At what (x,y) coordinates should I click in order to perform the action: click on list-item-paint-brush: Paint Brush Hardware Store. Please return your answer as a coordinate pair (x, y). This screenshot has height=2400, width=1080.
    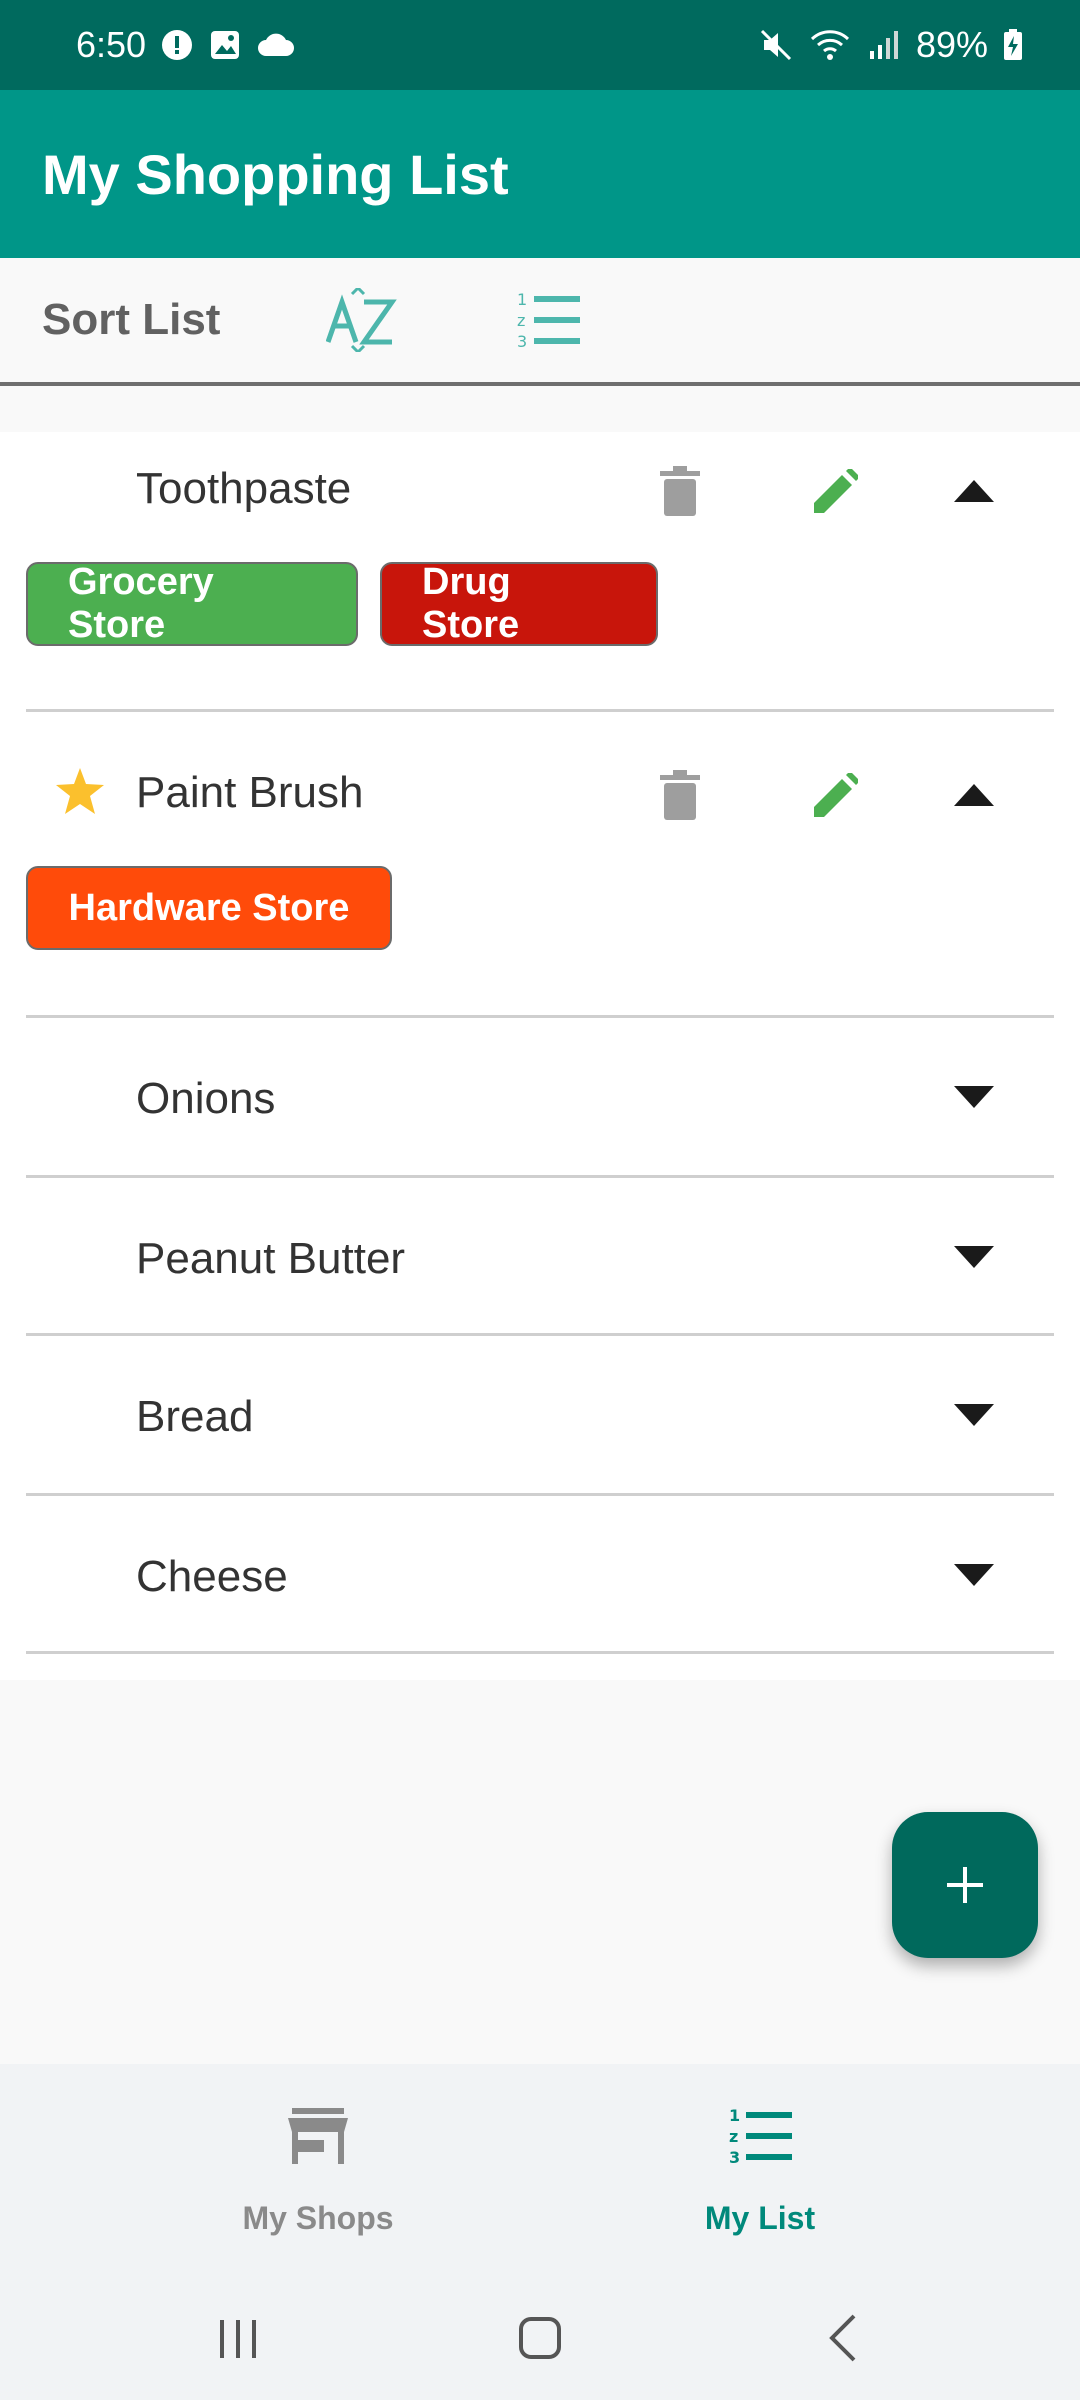
    Looking at the image, I should click on (540, 865).